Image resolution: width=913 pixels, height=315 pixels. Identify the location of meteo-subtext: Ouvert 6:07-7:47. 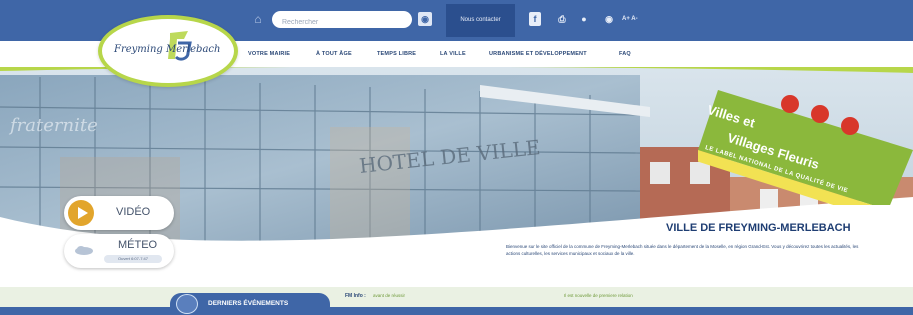
(133, 259).